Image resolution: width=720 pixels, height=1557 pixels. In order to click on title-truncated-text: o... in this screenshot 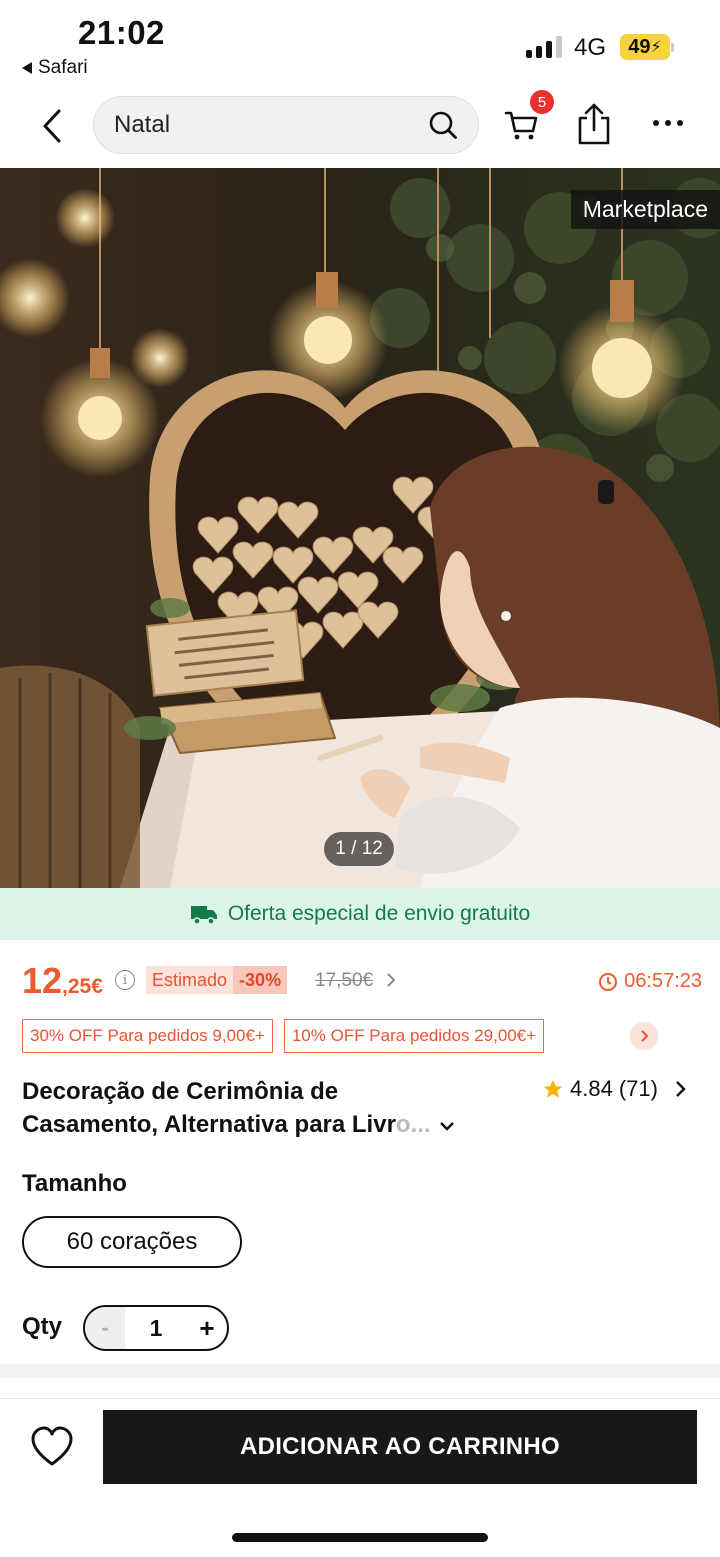, I will do `click(413, 1124)`.